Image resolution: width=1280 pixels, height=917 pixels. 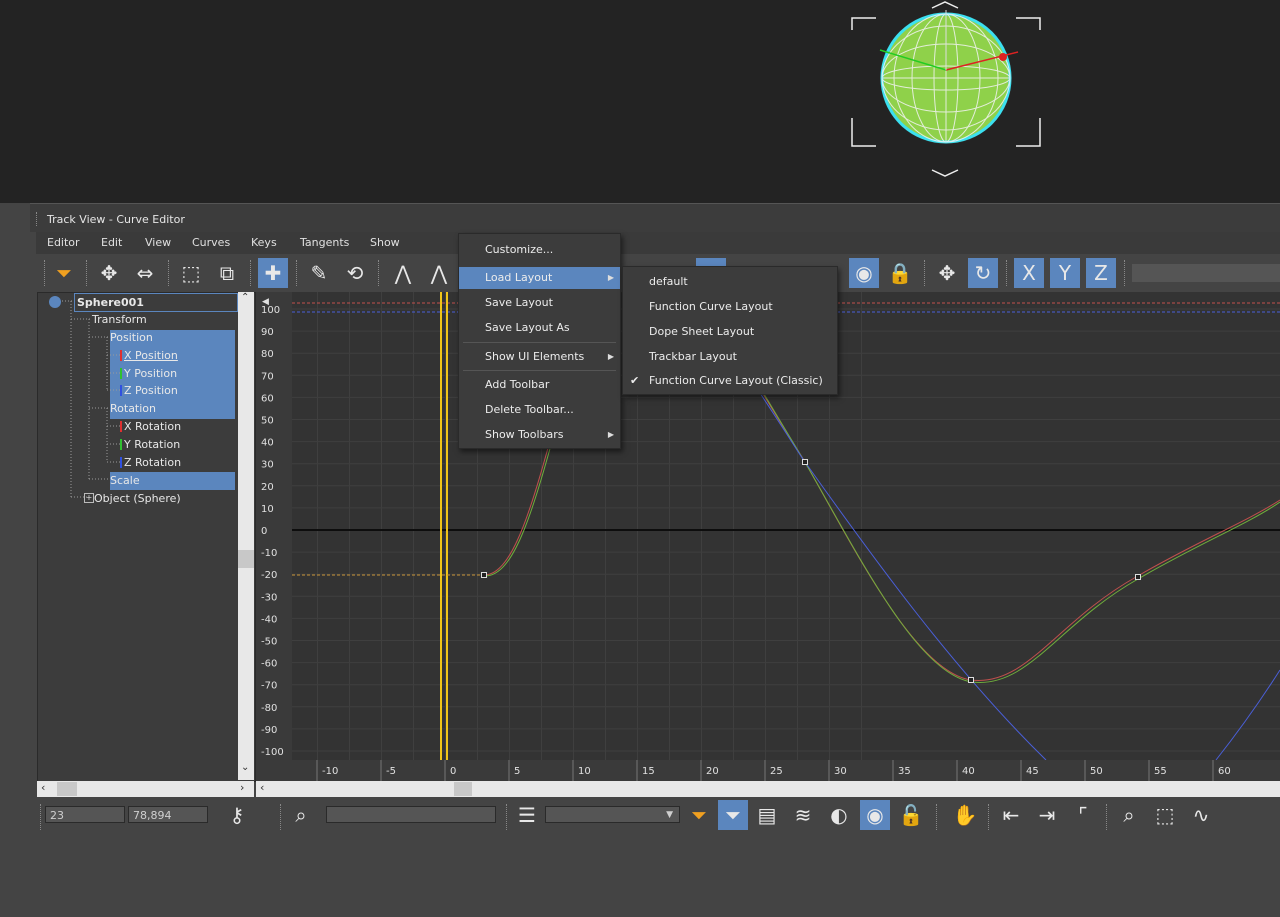 What do you see at coordinates (264, 242) in the screenshot?
I see `menu-keys: Keys` at bounding box center [264, 242].